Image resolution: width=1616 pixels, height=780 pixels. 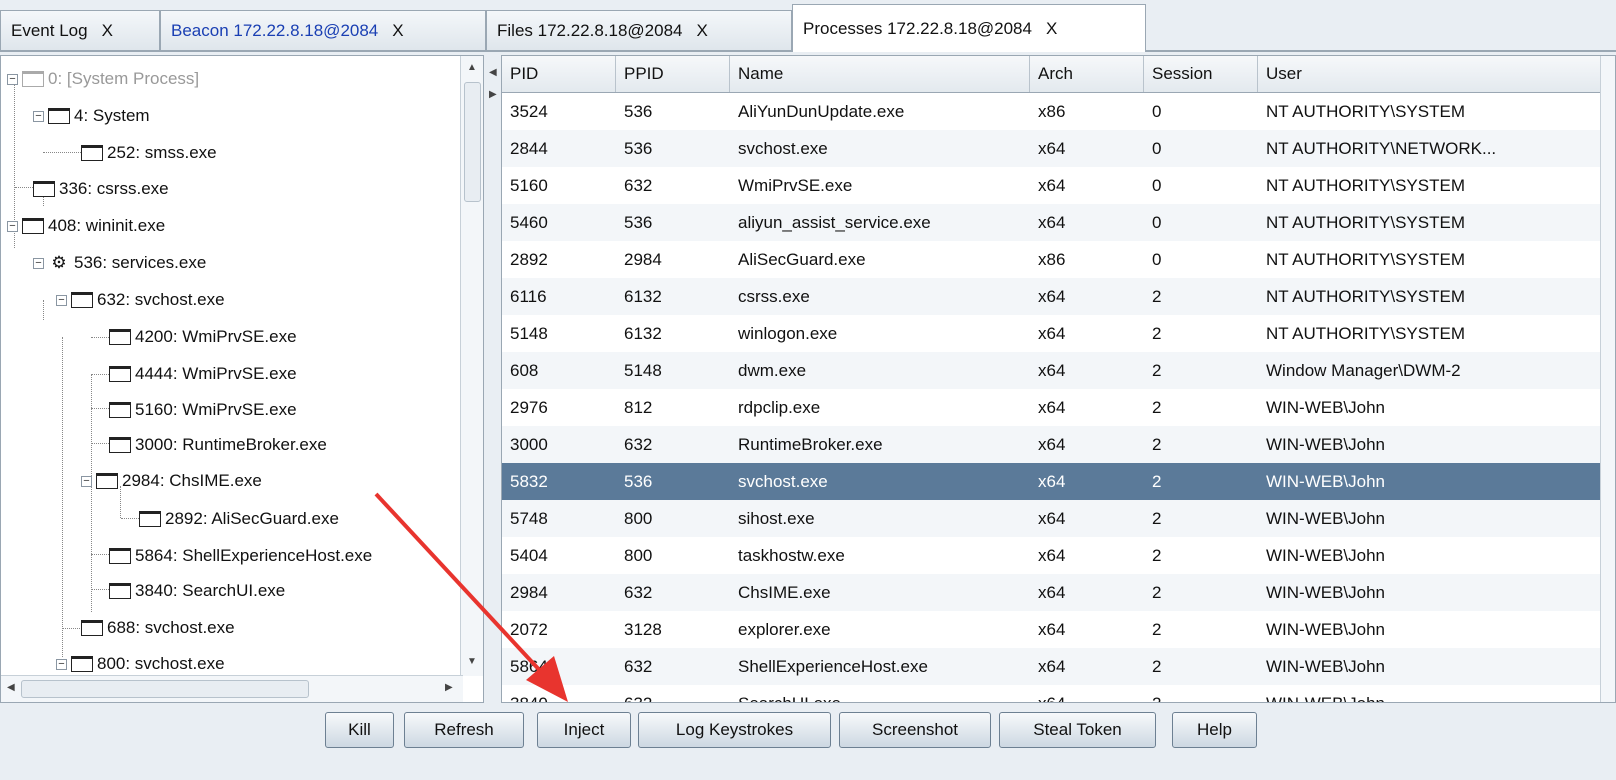 What do you see at coordinates (559, 74) in the screenshot?
I see `column-header-pid: PID` at bounding box center [559, 74].